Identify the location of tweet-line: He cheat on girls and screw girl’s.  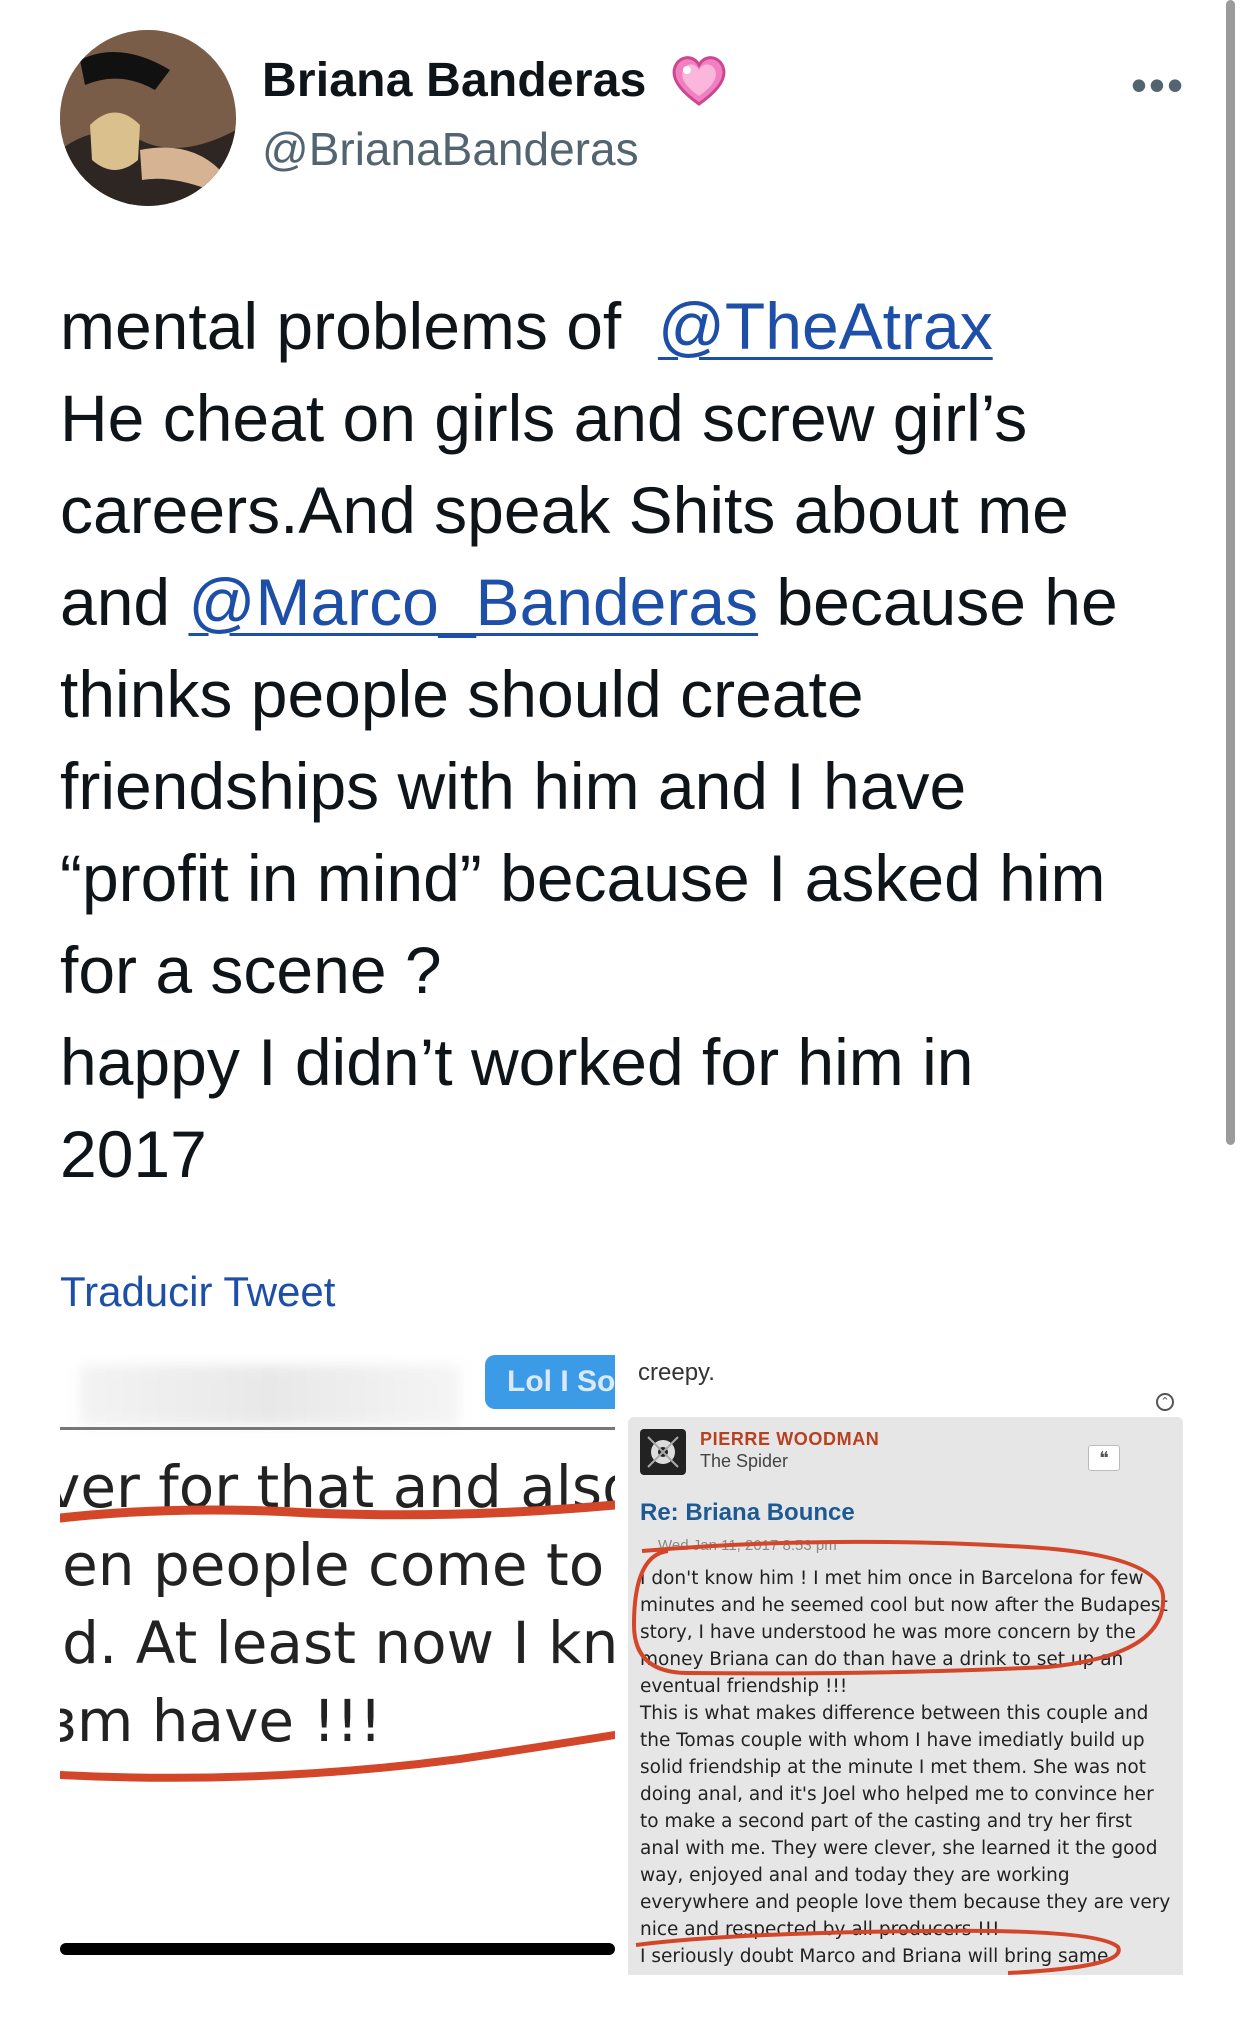
(630, 418).